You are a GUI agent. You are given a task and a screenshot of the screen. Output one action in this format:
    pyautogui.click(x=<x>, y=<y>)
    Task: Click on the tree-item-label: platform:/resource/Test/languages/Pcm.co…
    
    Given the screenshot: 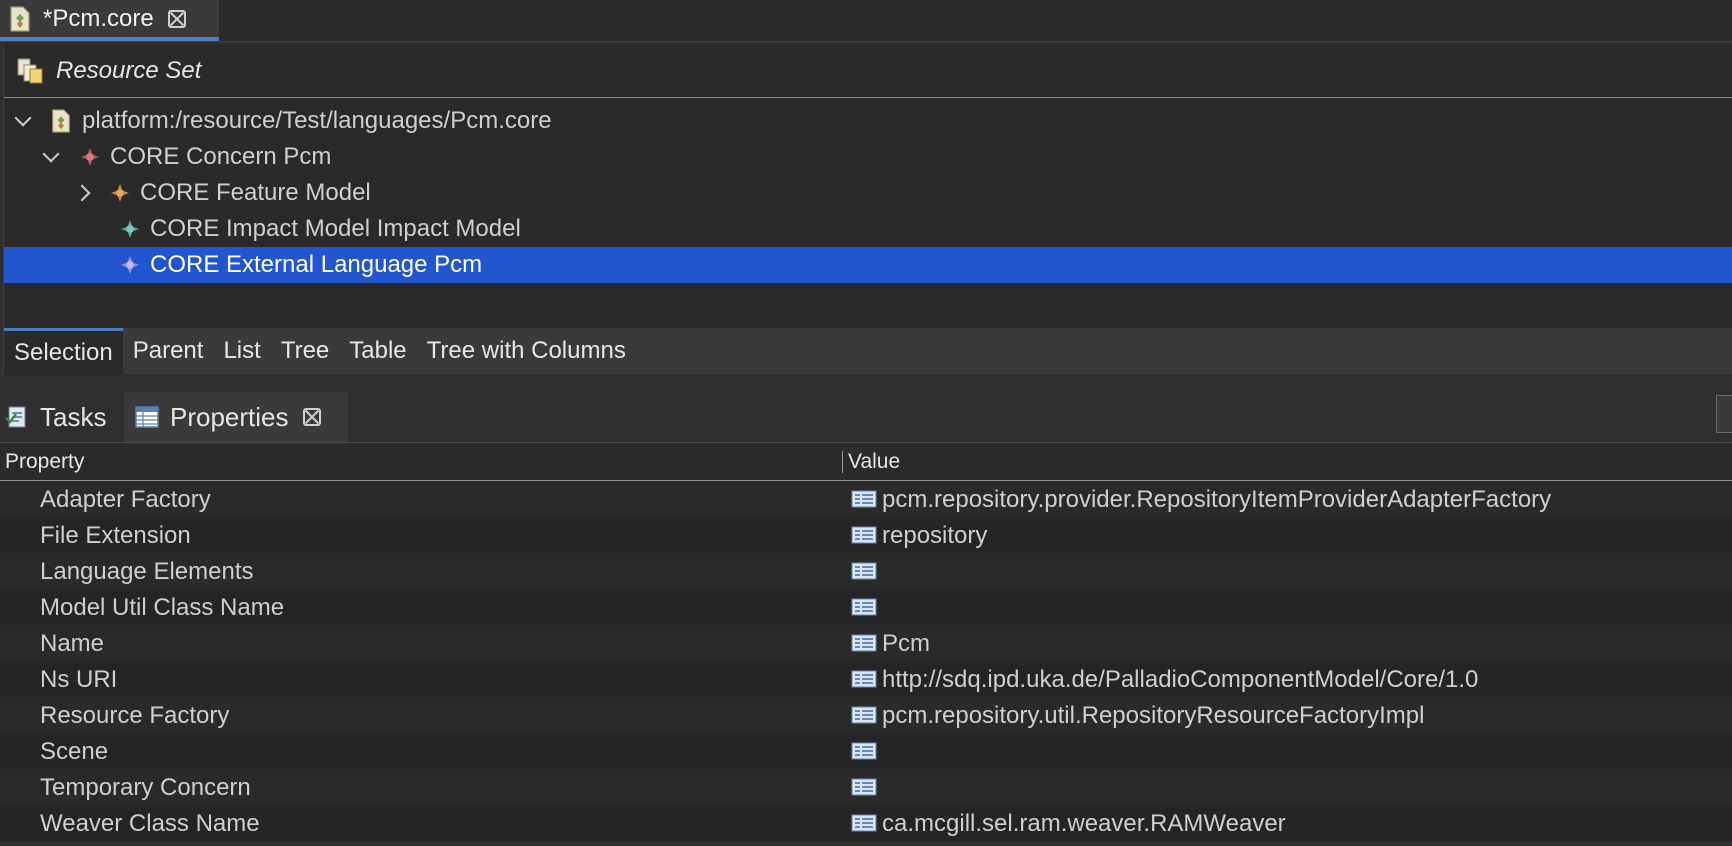 What is the action you would take?
    pyautogui.click(x=317, y=120)
    